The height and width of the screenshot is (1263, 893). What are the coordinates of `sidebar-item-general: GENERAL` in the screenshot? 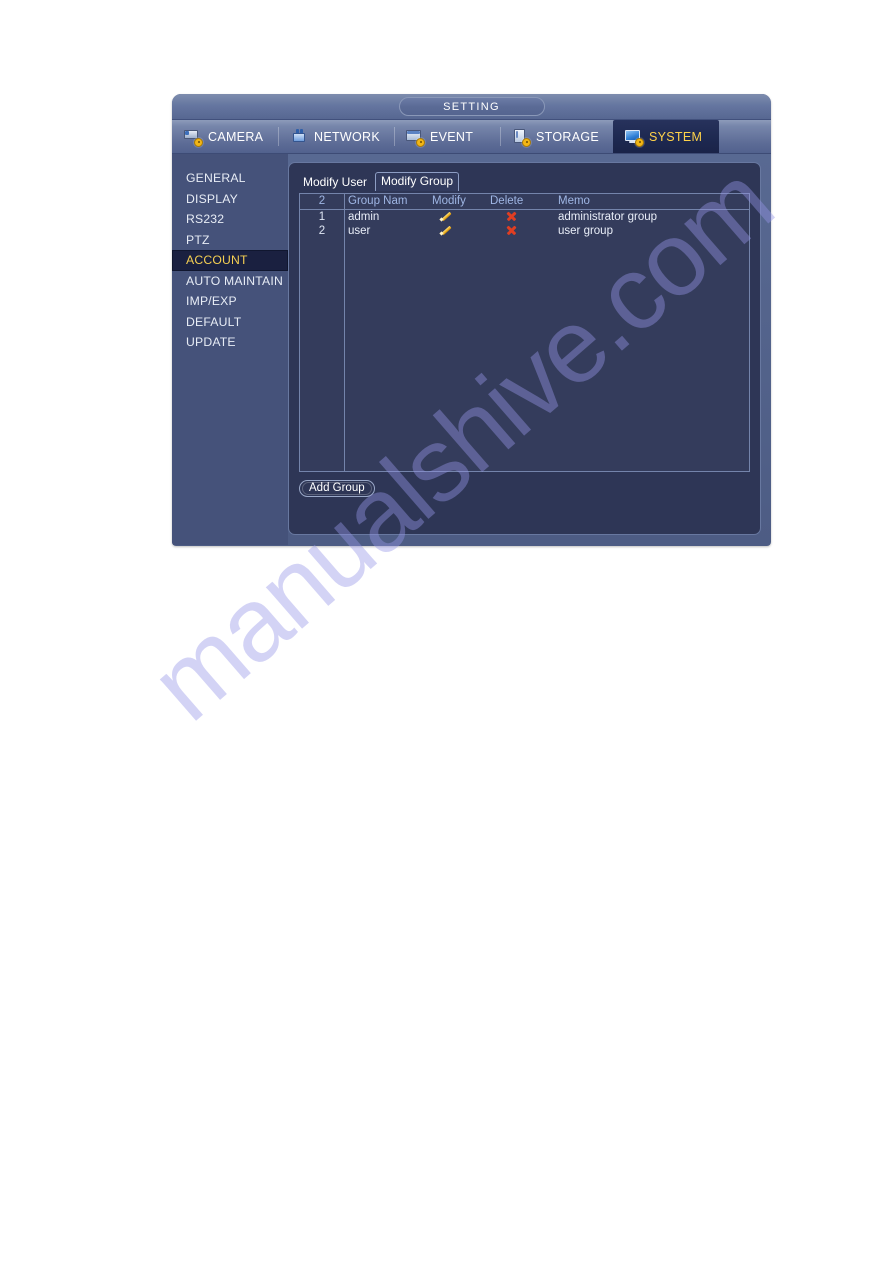 It's located at (230, 178).